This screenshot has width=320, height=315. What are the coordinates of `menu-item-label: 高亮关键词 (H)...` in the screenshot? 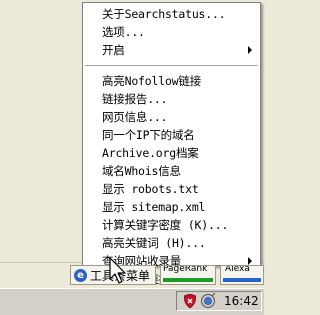 It's located at (154, 243).